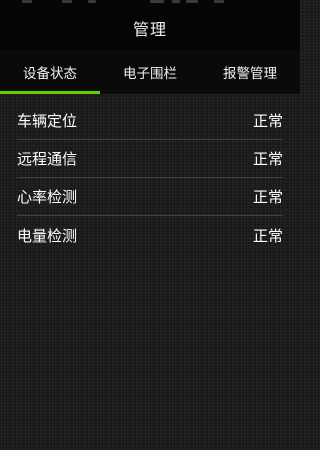 This screenshot has height=450, width=320. Describe the element at coordinates (150, 235) in the screenshot. I see `status-row-battery: 电量检测 正常` at that location.